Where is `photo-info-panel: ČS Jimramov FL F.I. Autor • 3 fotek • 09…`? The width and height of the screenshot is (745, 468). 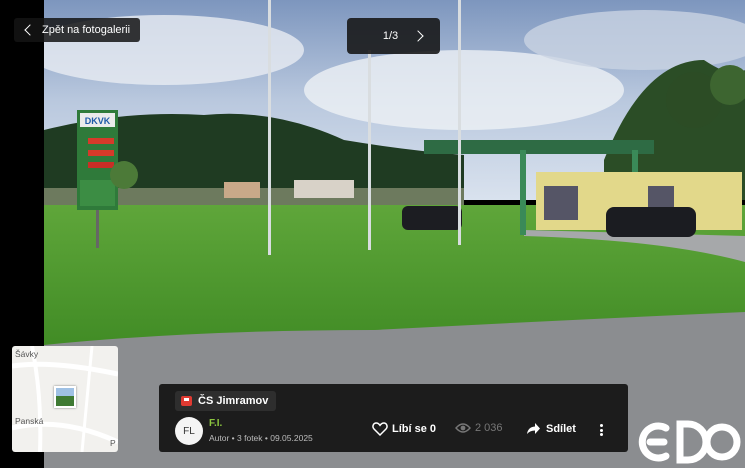
photo-info-panel: ČS Jimramov FL F.I. Autor • 3 fotek • 09… is located at coordinates (393, 418).